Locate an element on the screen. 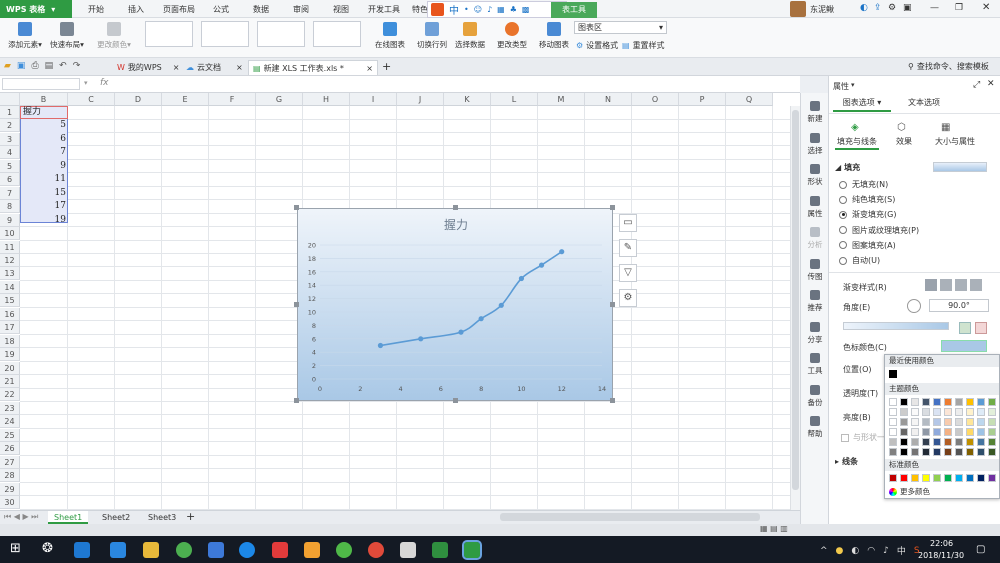 This screenshot has height=563, width=1000. side-tool-0: 新建 is located at coordinates (815, 112).